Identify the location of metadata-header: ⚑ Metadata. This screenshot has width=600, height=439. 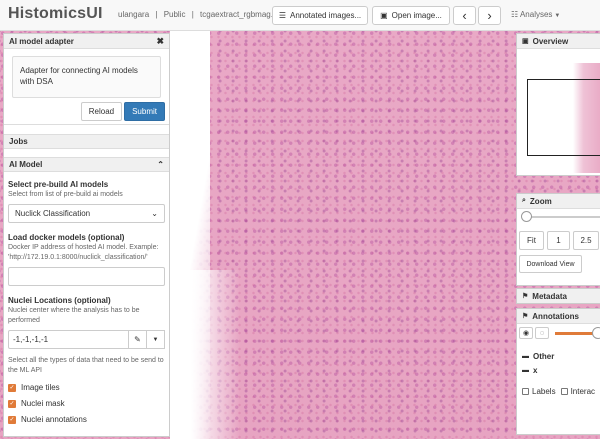
(558, 296).